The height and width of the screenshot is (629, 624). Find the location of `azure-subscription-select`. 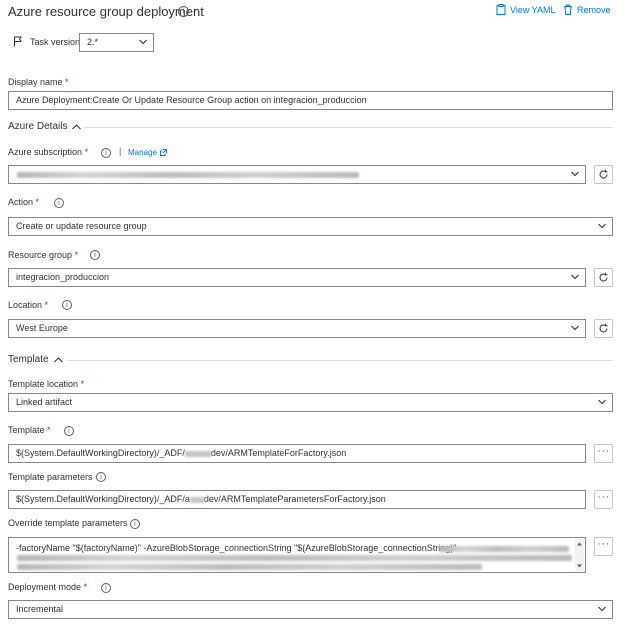

azure-subscription-select is located at coordinates (297, 174).